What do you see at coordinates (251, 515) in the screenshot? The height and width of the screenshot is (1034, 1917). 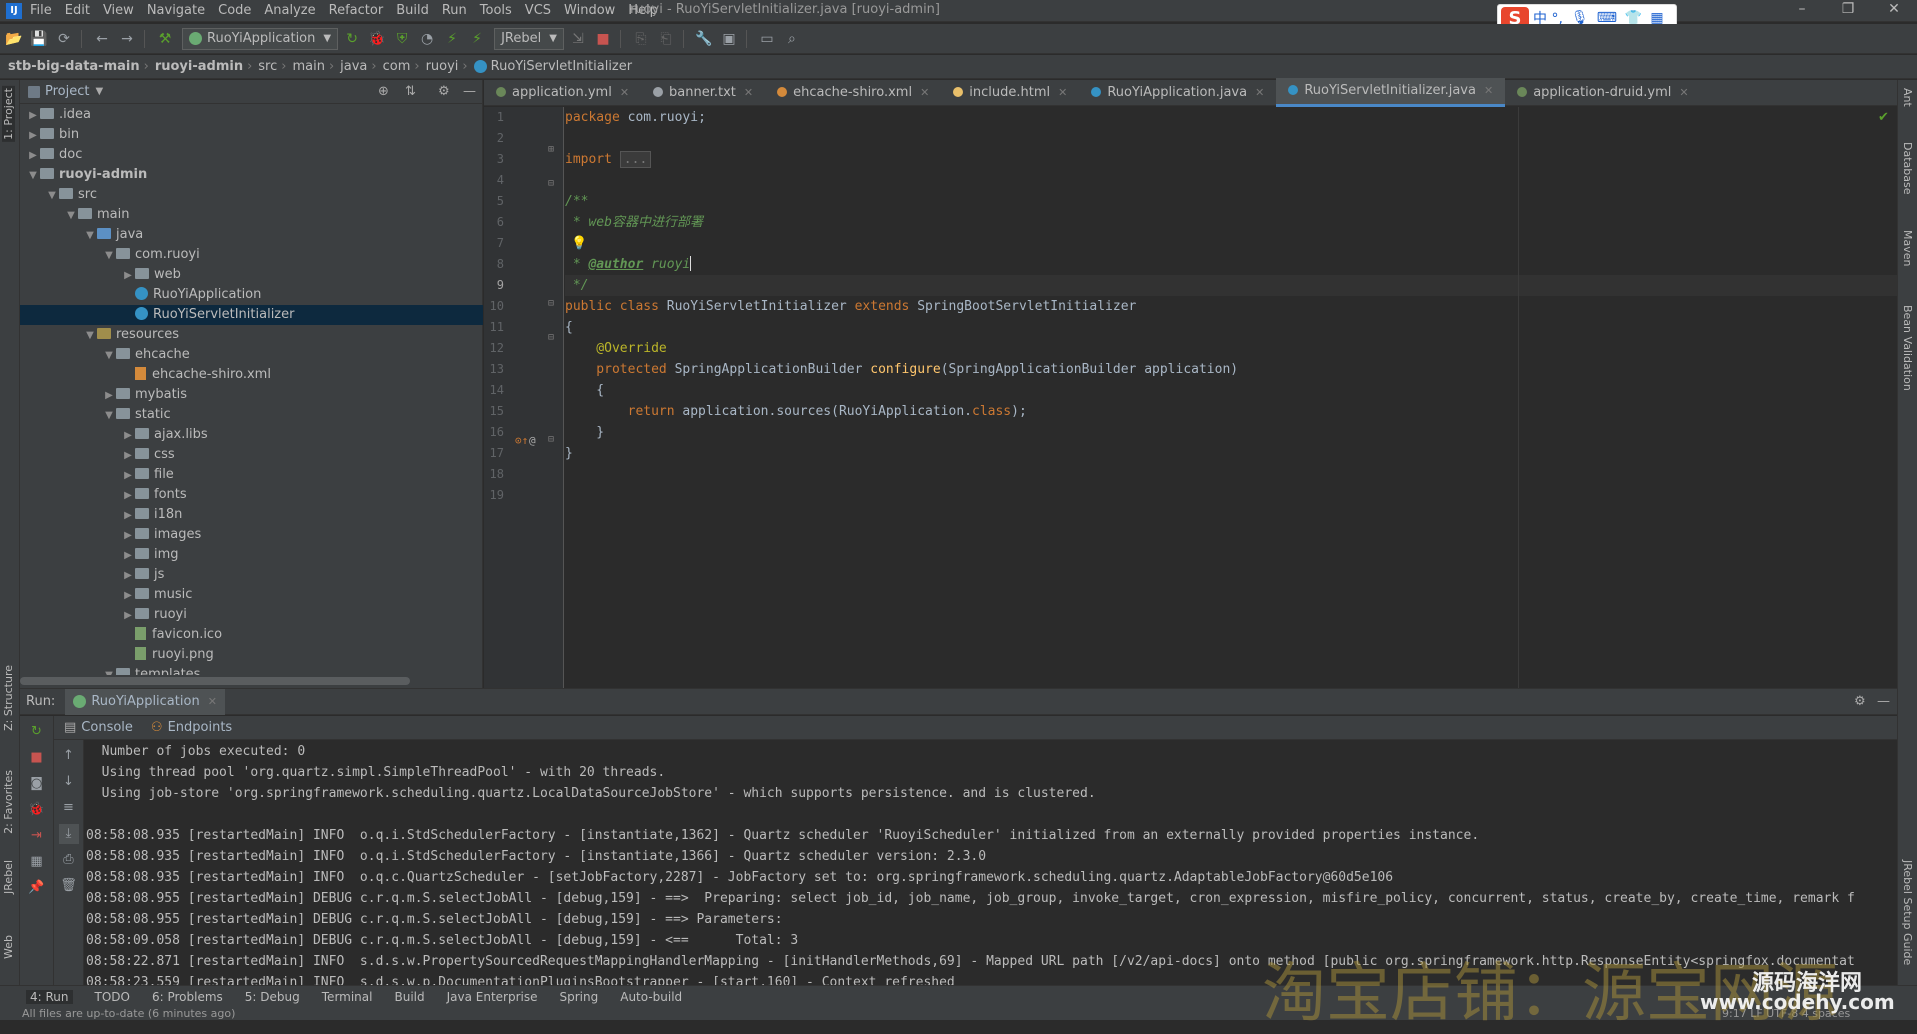 I see `tree-node: ▶ i18n` at bounding box center [251, 515].